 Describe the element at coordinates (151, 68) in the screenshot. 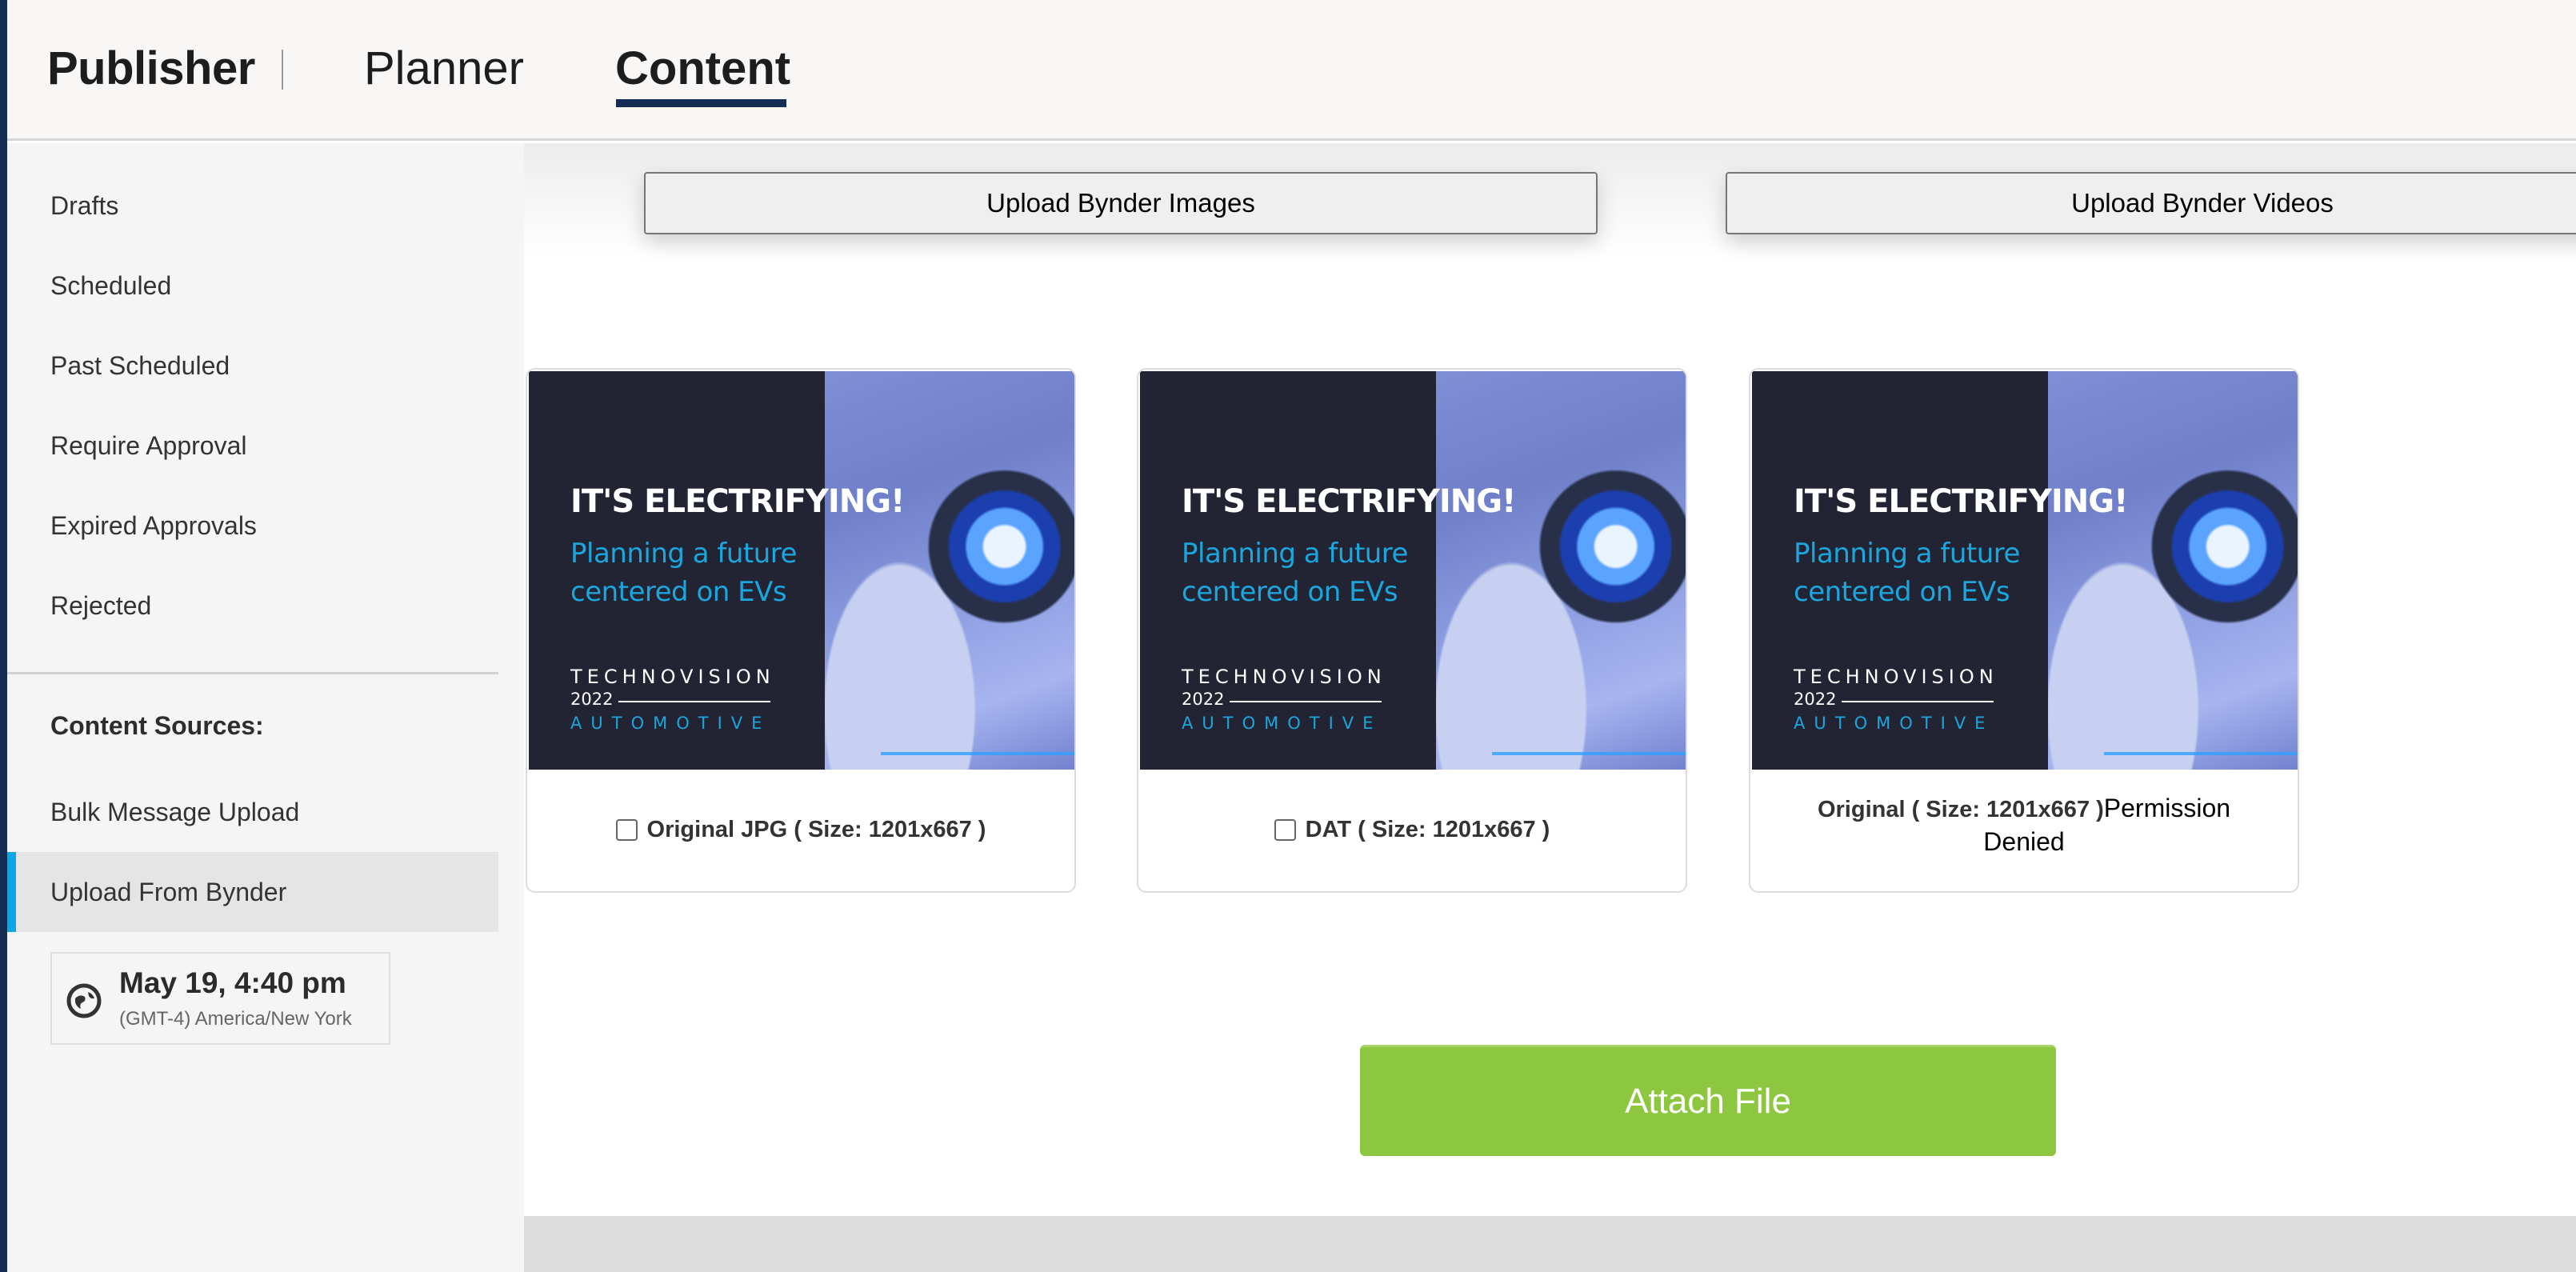

I see `brand-title: Publisher` at that location.